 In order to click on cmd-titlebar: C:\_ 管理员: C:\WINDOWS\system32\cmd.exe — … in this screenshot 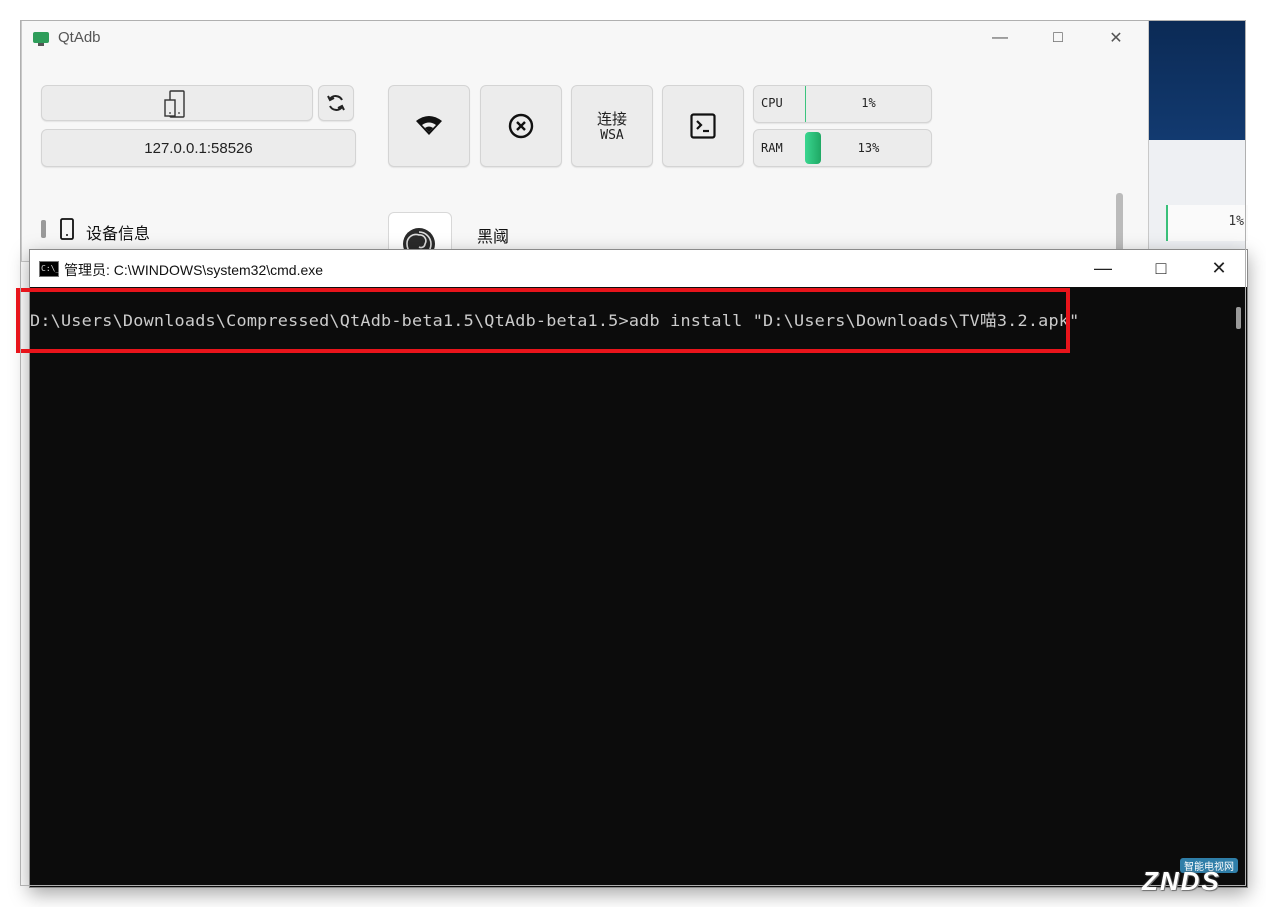, I will do `click(638, 268)`.